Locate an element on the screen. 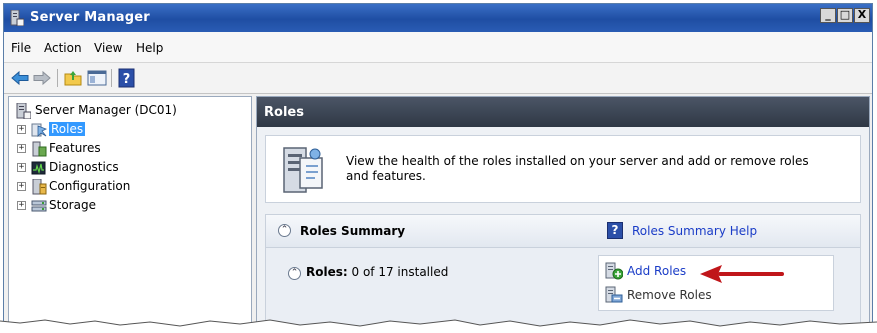 This screenshot has width=877, height=333. menu-view: View is located at coordinates (108, 48).